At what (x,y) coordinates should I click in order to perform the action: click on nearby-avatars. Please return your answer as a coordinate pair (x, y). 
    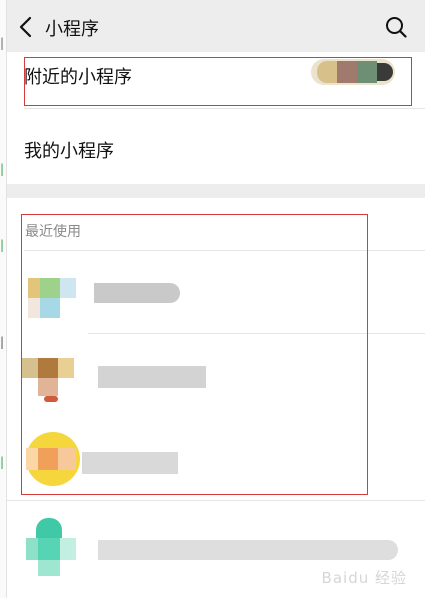
    Looking at the image, I should click on (353, 72).